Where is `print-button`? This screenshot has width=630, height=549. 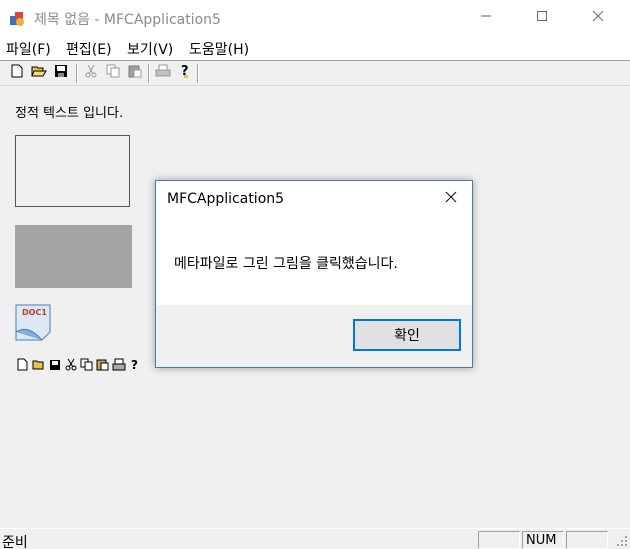 print-button is located at coordinates (163, 73).